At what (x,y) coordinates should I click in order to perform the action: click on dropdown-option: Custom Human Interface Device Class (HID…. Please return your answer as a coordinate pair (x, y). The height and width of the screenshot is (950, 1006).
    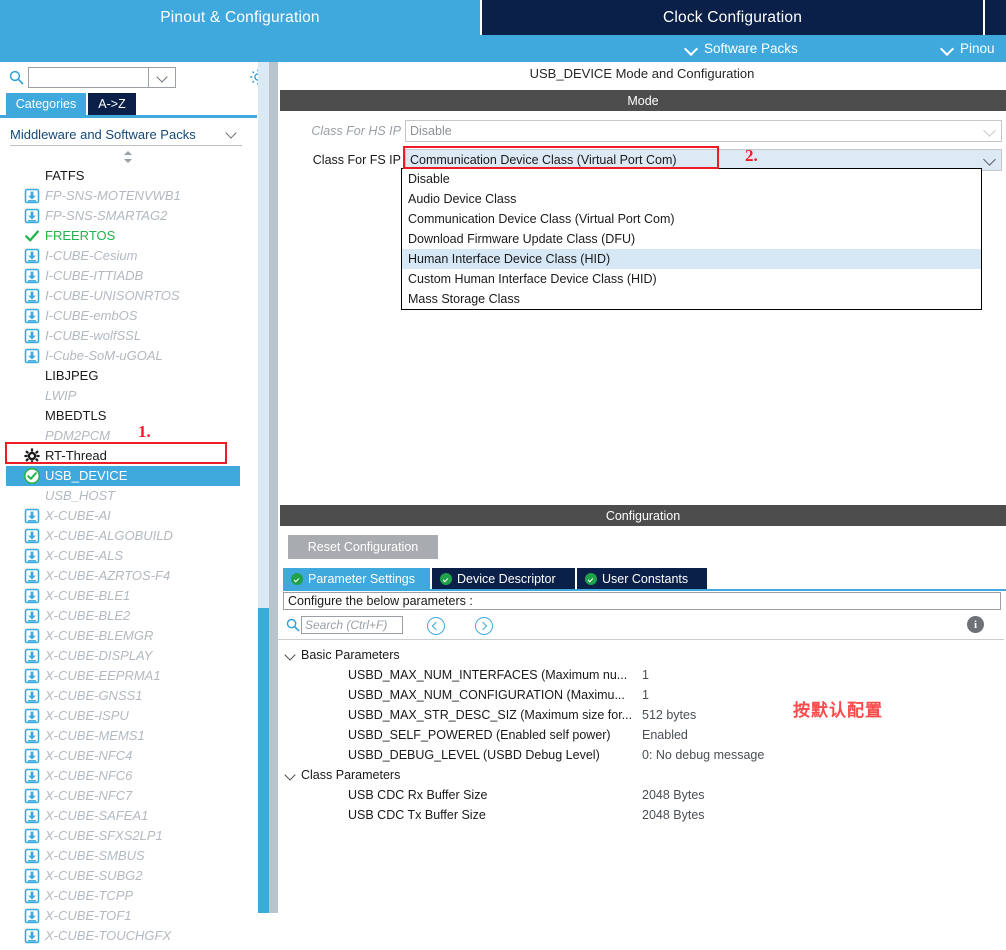
    Looking at the image, I should click on (691, 279).